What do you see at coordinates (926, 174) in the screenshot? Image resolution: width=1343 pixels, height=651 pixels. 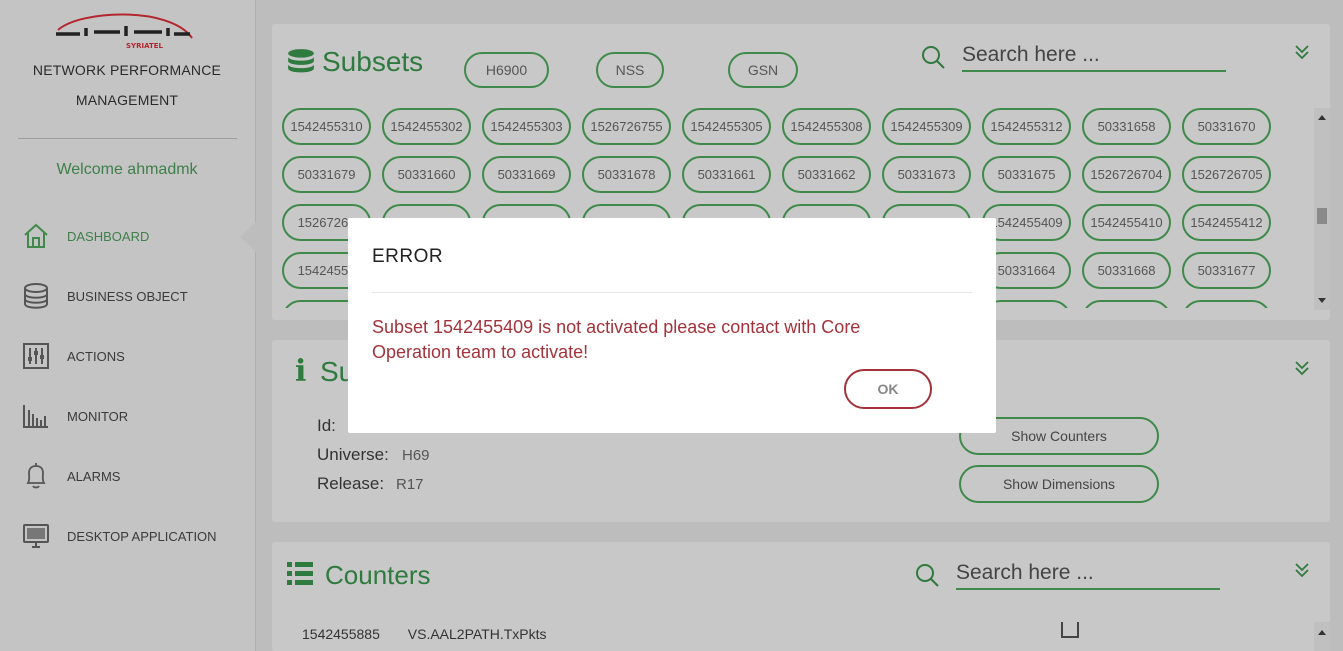 I see `subset-chip: 50331673` at bounding box center [926, 174].